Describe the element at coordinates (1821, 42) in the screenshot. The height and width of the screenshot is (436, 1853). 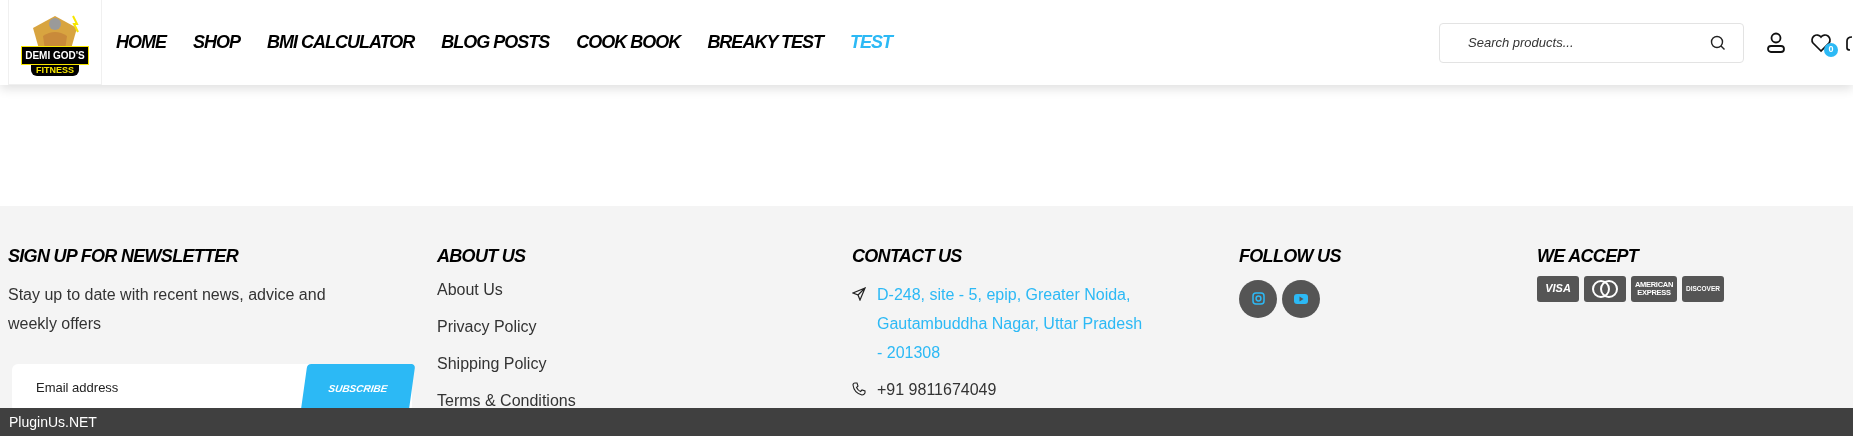
I see `wishlist-heart-icon` at that location.